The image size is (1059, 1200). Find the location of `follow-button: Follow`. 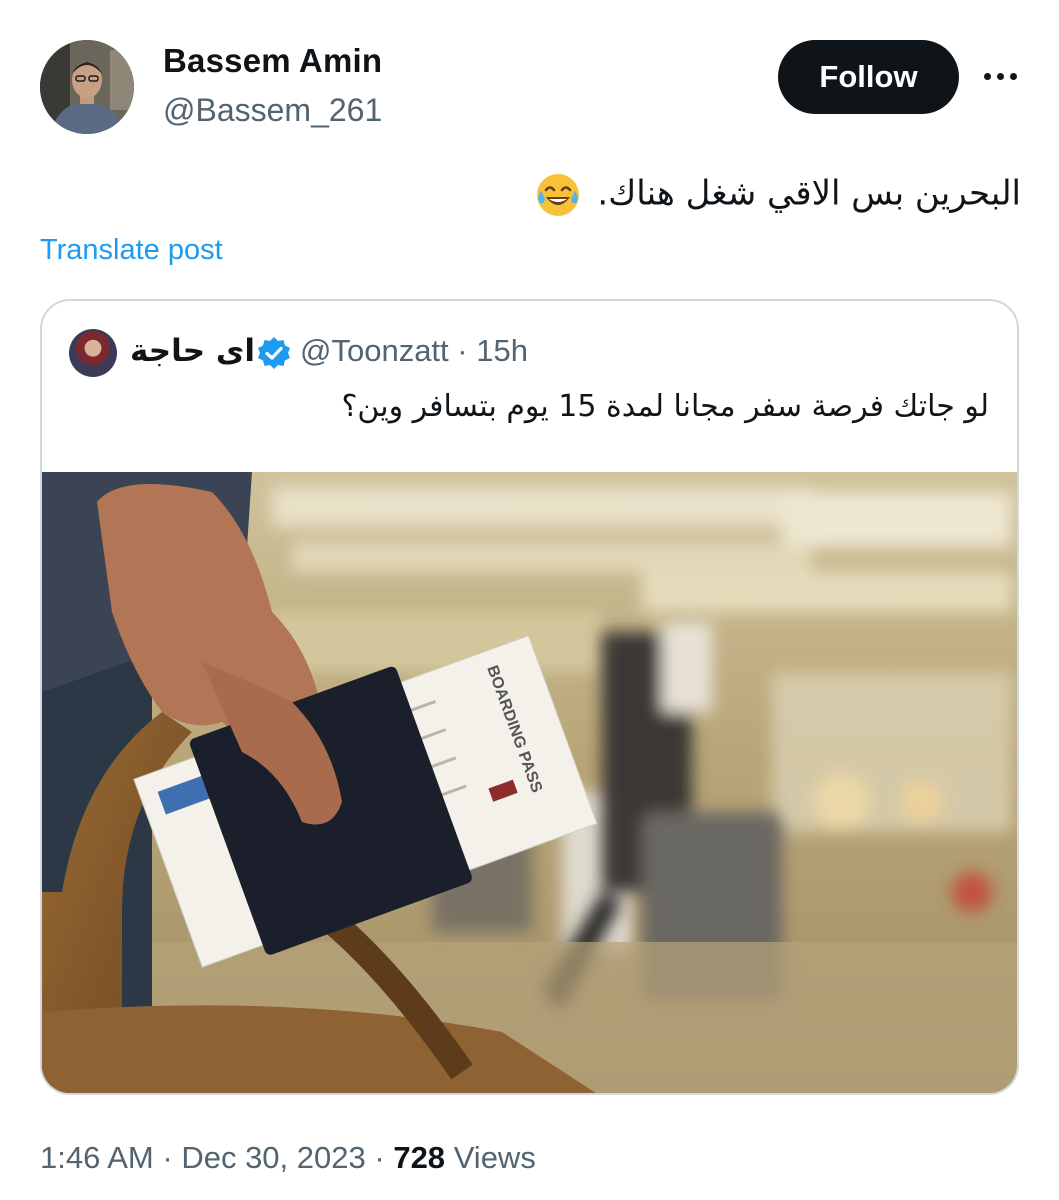

follow-button: Follow is located at coordinates (868, 77).